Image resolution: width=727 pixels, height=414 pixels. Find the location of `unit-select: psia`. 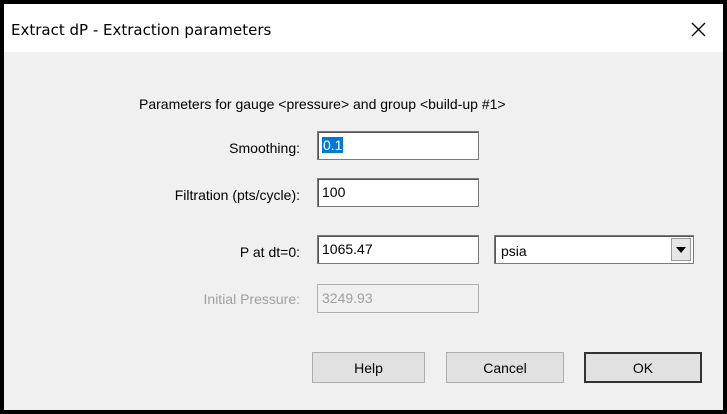

unit-select: psia is located at coordinates (594, 249).